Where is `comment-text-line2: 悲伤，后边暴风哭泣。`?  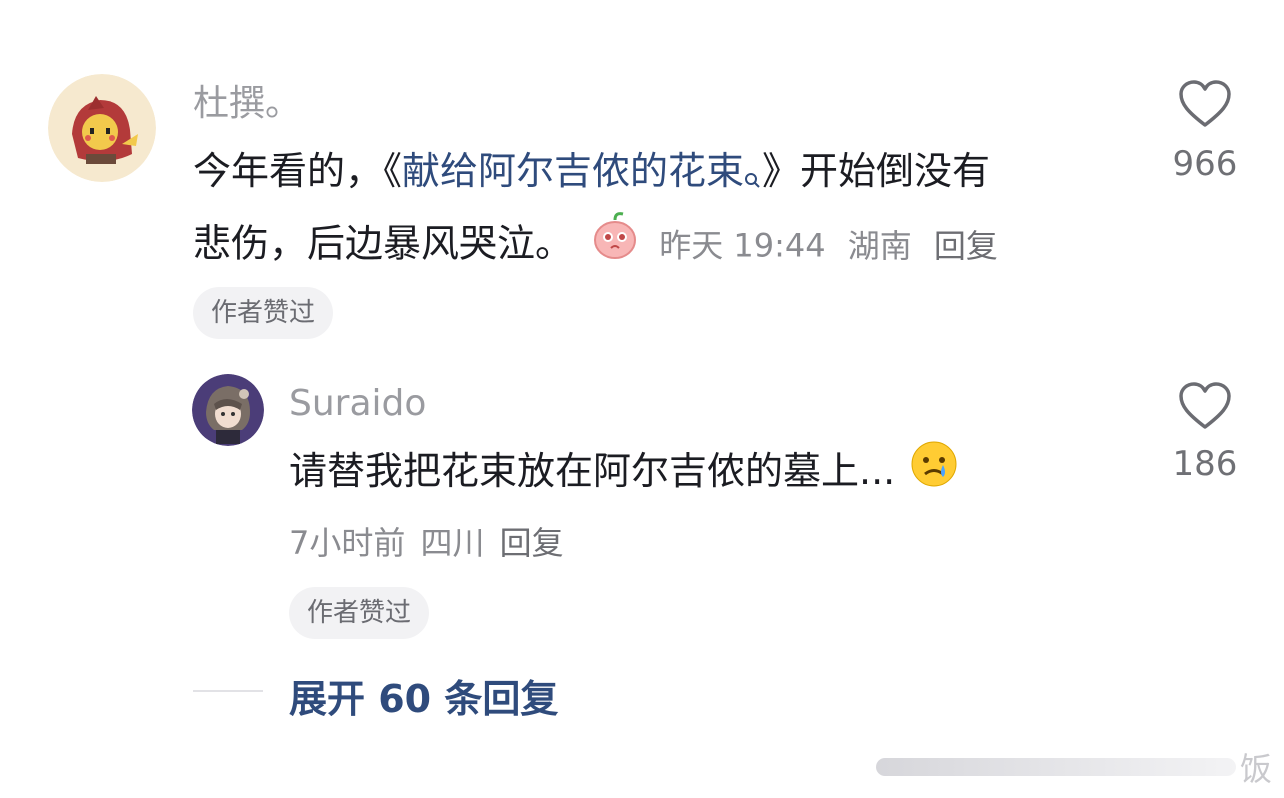 comment-text-line2: 悲伤，后边暴风哭泣。 is located at coordinates (383, 243).